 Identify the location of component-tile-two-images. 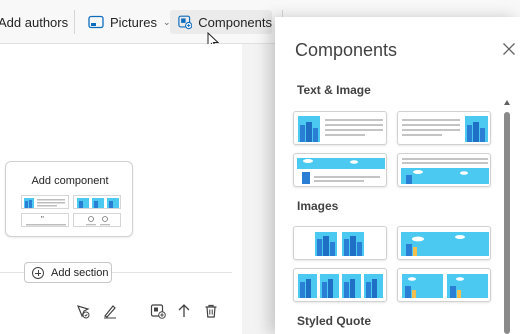
(340, 243).